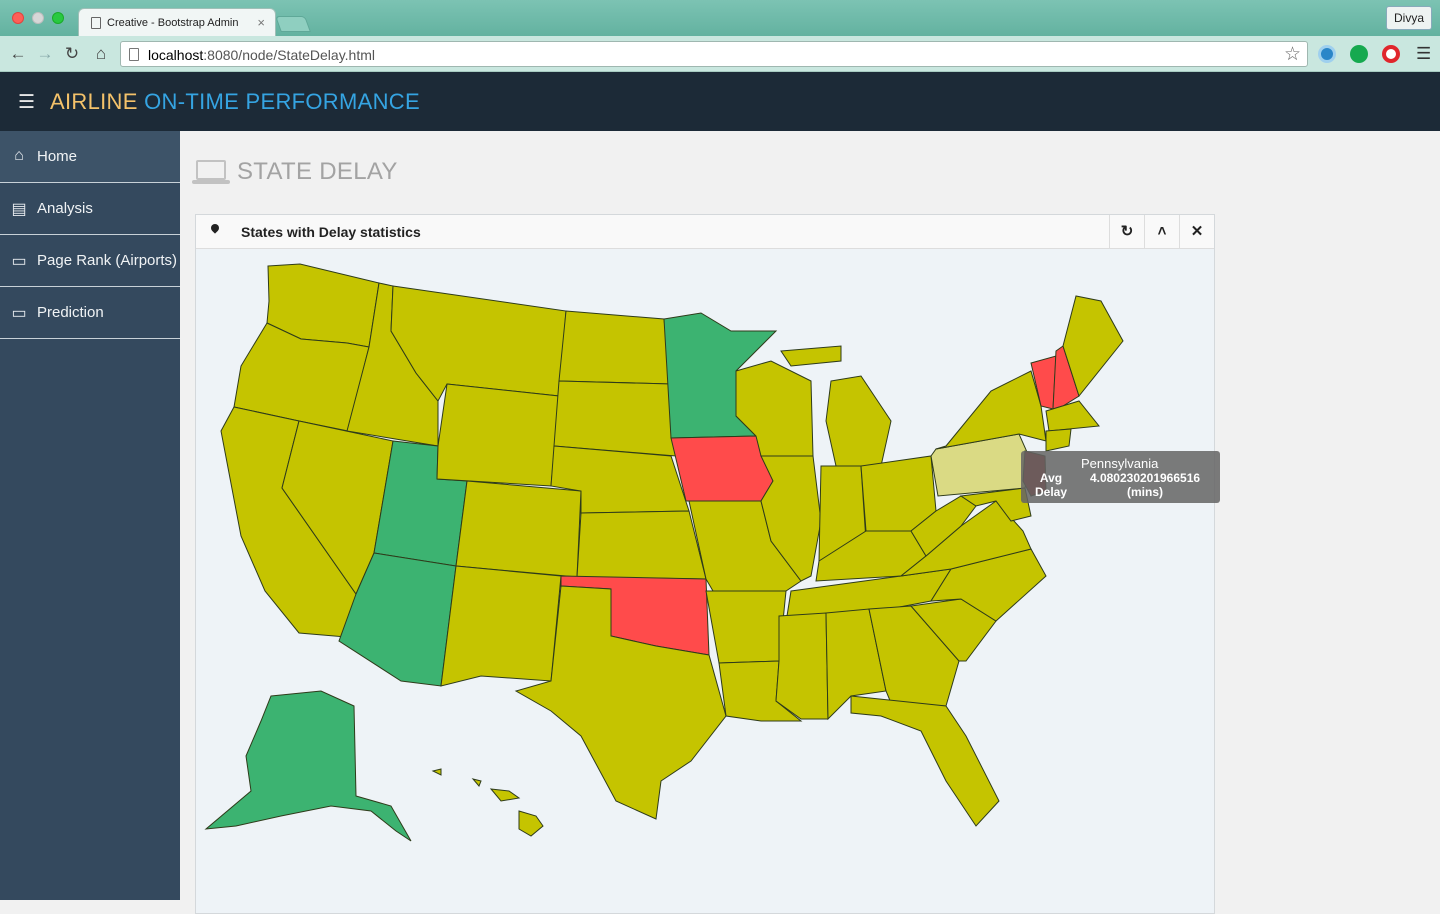 This screenshot has width=1440, height=914. Describe the element at coordinates (1058, 440) in the screenshot. I see `state-connecticut` at that location.